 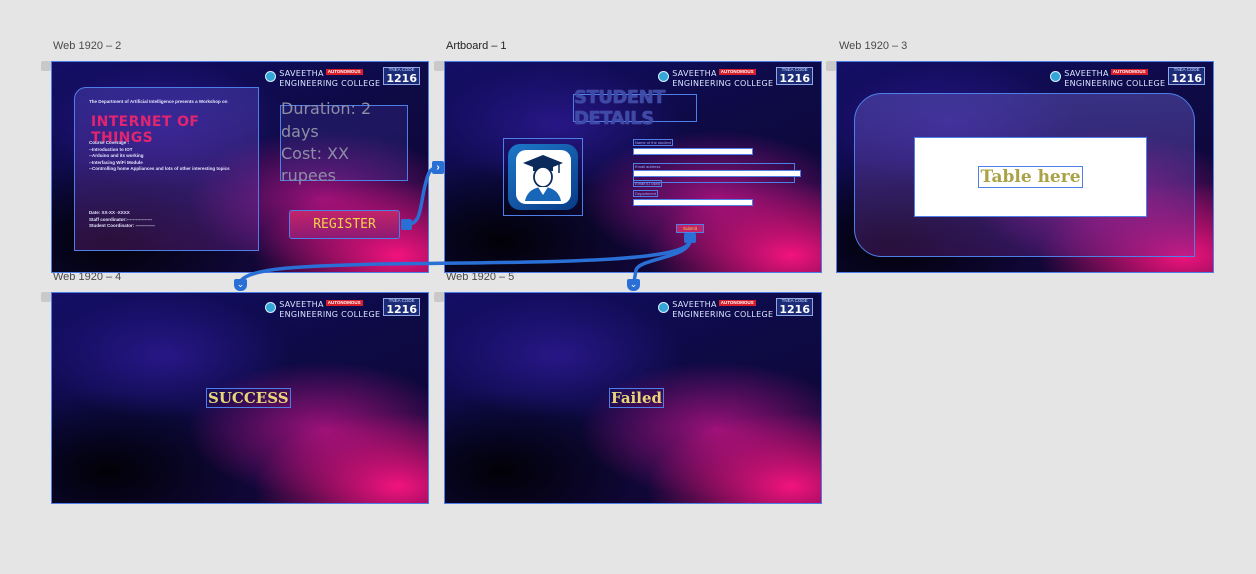 What do you see at coordinates (326, 120) in the screenshot?
I see `duration-text: Duration: 2 days` at bounding box center [326, 120].